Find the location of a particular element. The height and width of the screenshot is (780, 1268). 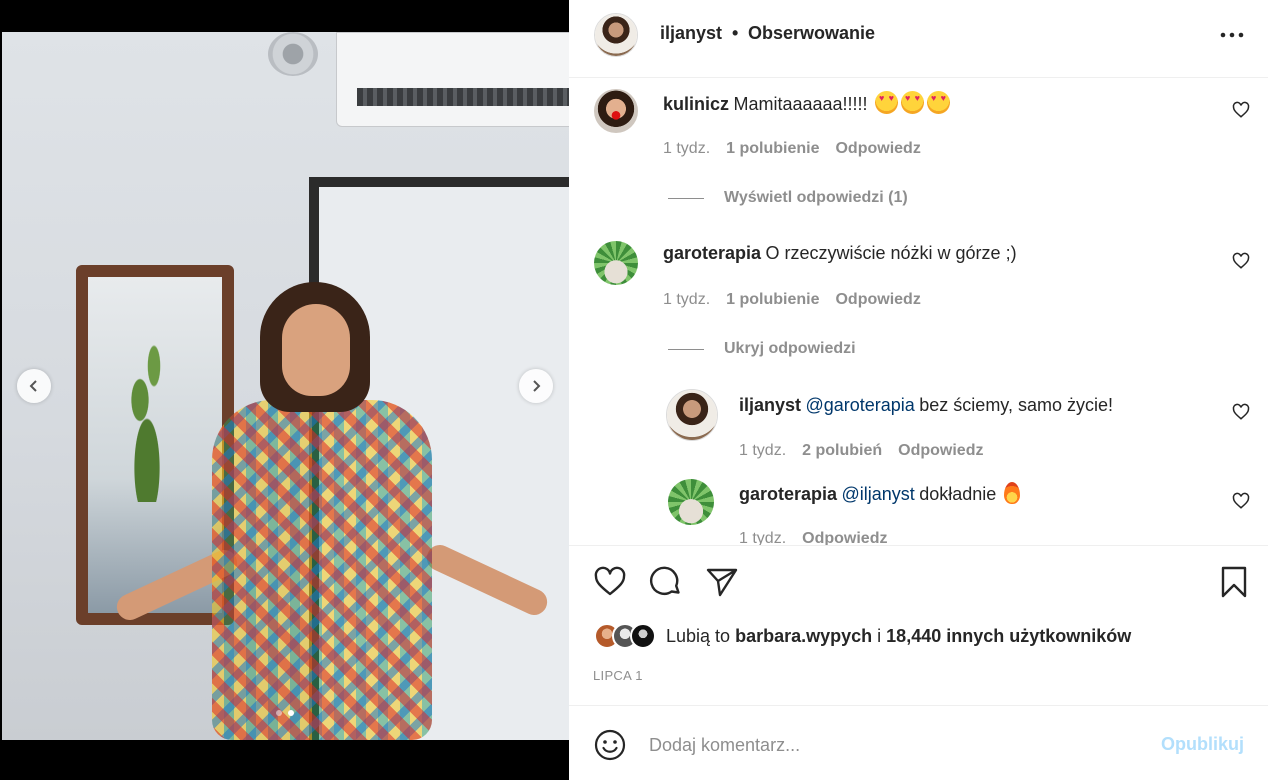

author-avatar is located at coordinates (616, 35).